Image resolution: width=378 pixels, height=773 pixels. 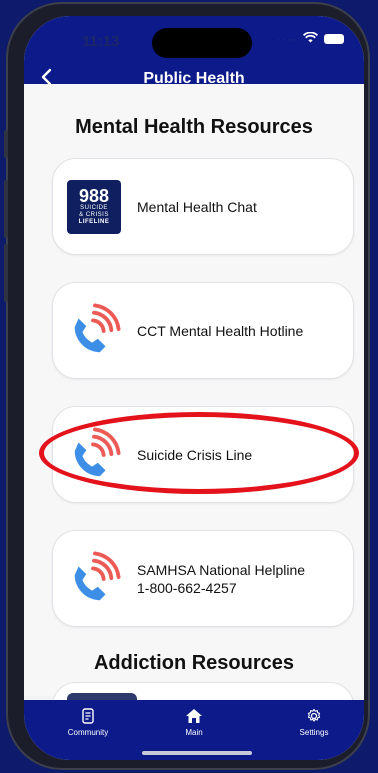 What do you see at coordinates (195, 454) in the screenshot?
I see `card-label: Suicide Crisis Line` at bounding box center [195, 454].